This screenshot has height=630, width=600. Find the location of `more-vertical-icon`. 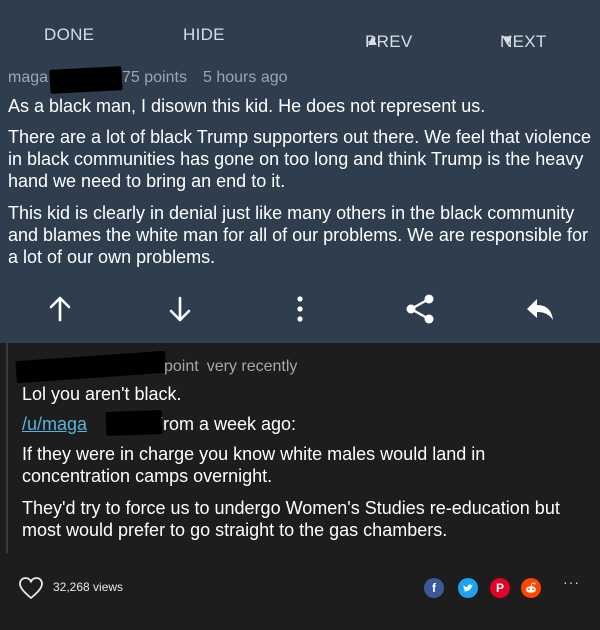

more-vertical-icon is located at coordinates (300, 309).